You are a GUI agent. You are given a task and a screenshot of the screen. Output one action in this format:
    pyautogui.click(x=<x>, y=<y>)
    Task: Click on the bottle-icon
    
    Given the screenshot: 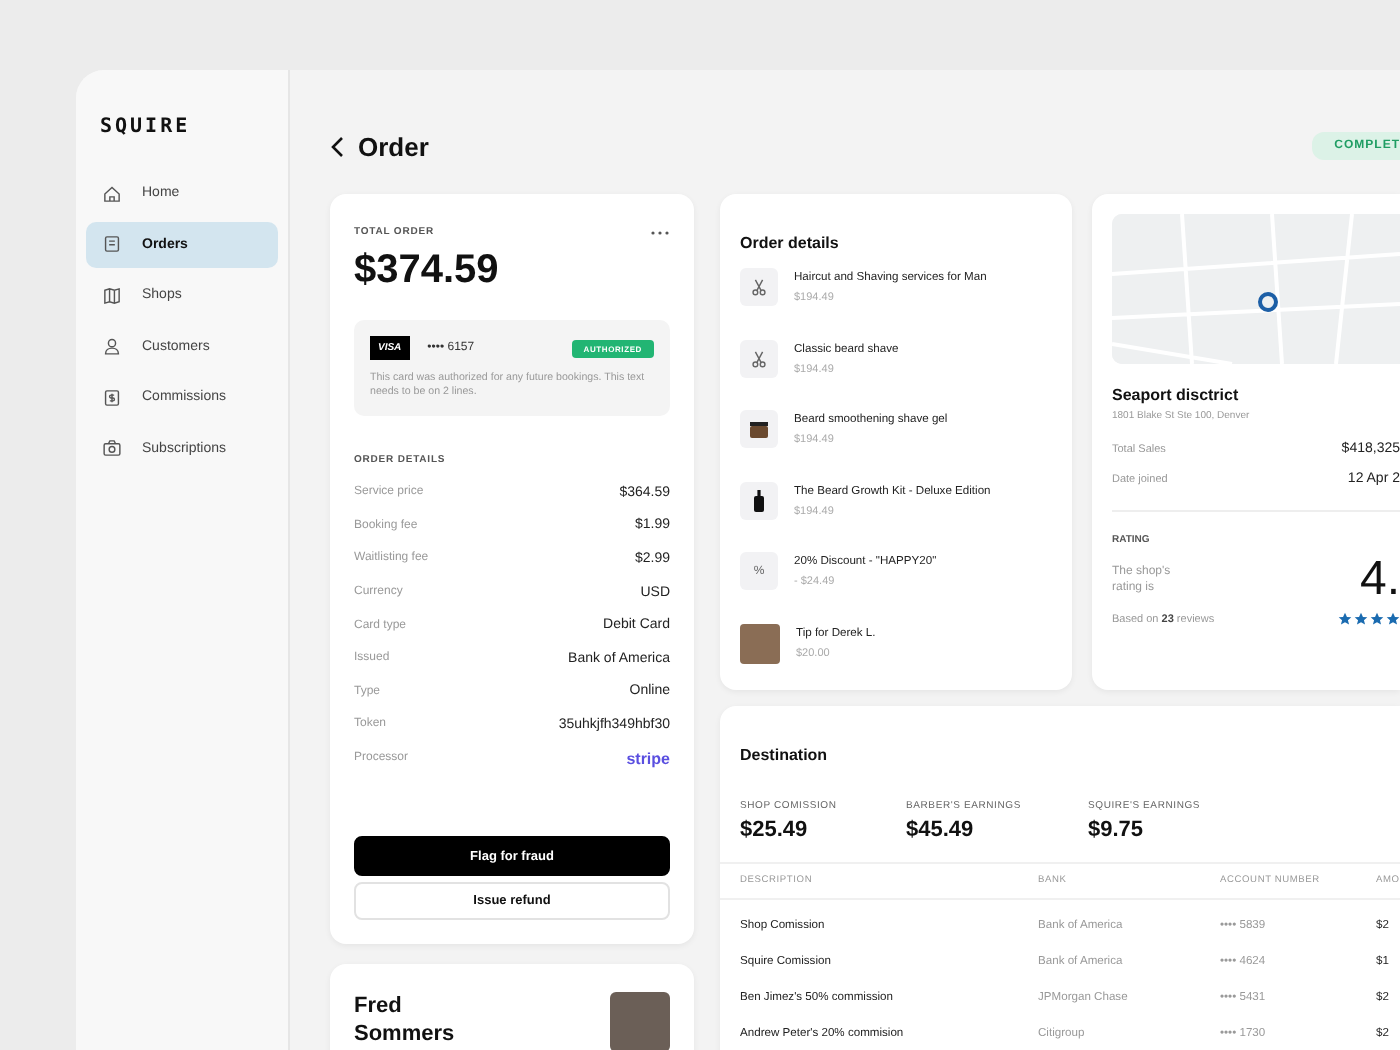 What is the action you would take?
    pyautogui.click(x=759, y=500)
    